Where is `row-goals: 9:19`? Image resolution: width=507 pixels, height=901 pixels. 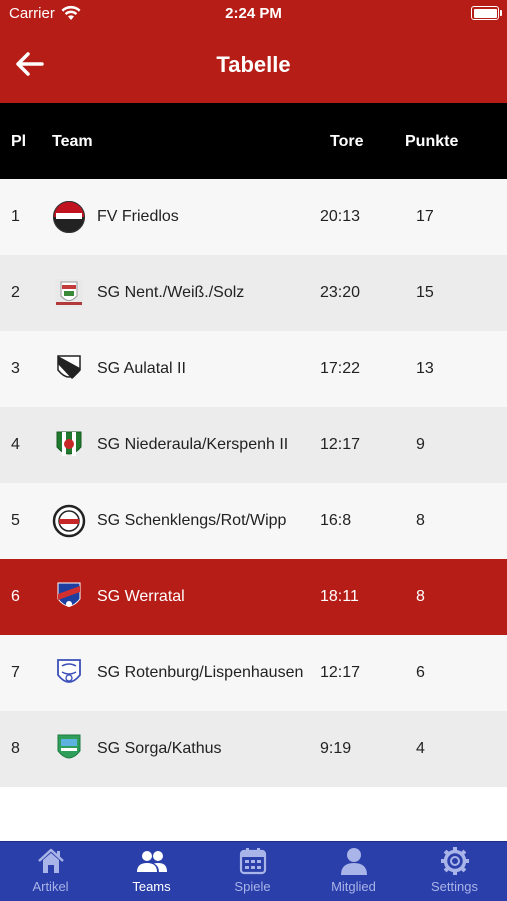 row-goals: 9:19 is located at coordinates (336, 748).